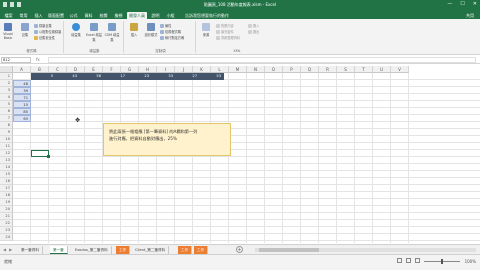  Describe the element at coordinates (211, 76) in the screenshot. I see `header-cell: 53` at that location.